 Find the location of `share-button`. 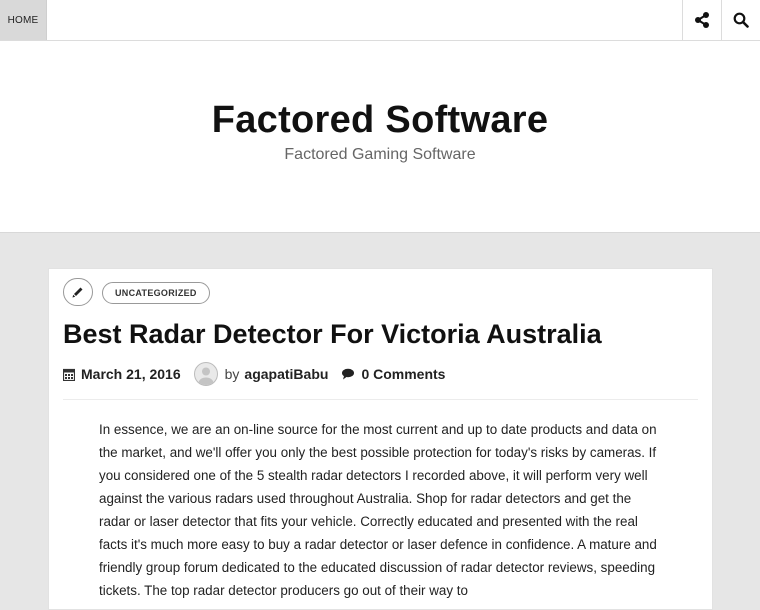

share-button is located at coordinates (701, 20).